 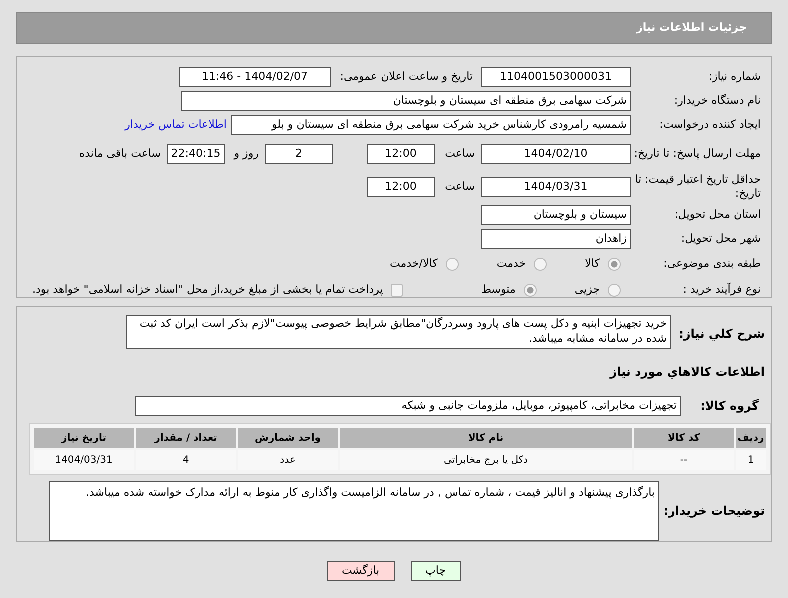 I want to click on text-field: زاهدان, so click(x=556, y=239).